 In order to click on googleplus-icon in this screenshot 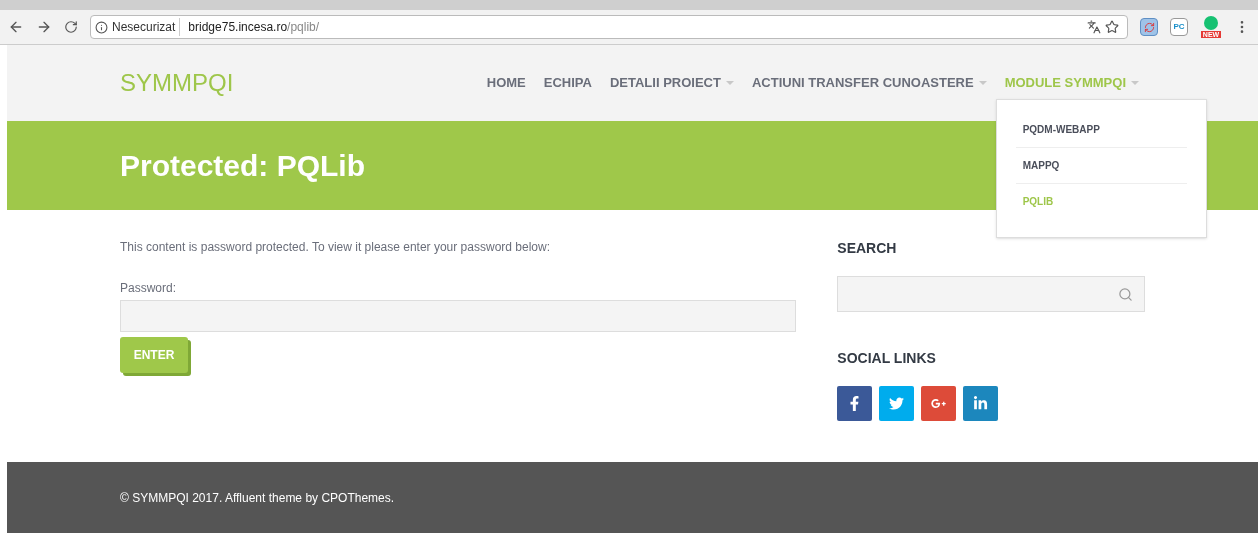, I will do `click(939, 403)`.